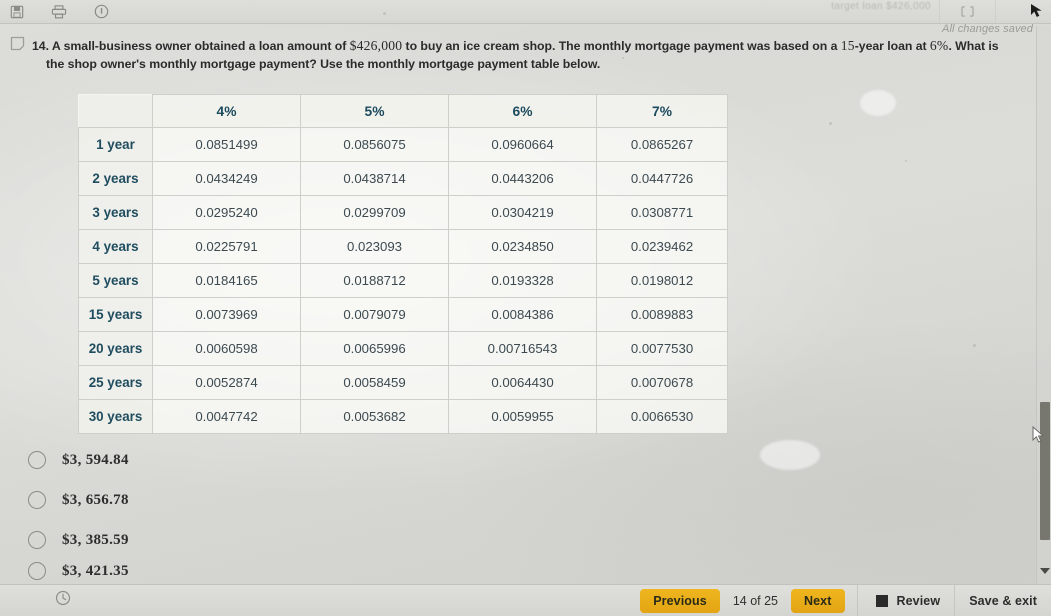 Image resolution: width=1051 pixels, height=616 pixels. What do you see at coordinates (522, 348) in the screenshot?
I see `table-cell: 0.00716543` at bounding box center [522, 348].